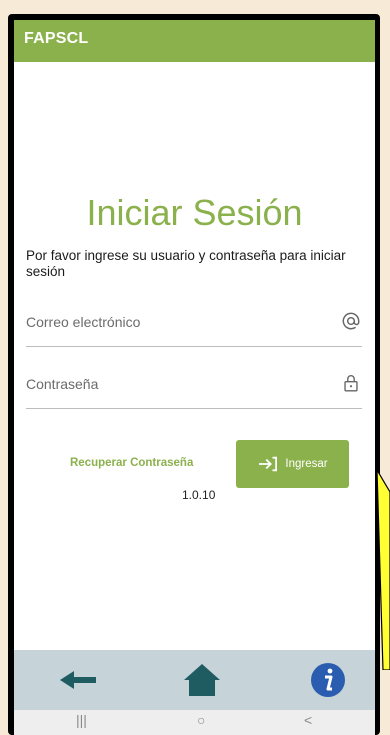 The height and width of the screenshot is (735, 390). I want to click on app-title: FAPSCL, so click(56, 38).